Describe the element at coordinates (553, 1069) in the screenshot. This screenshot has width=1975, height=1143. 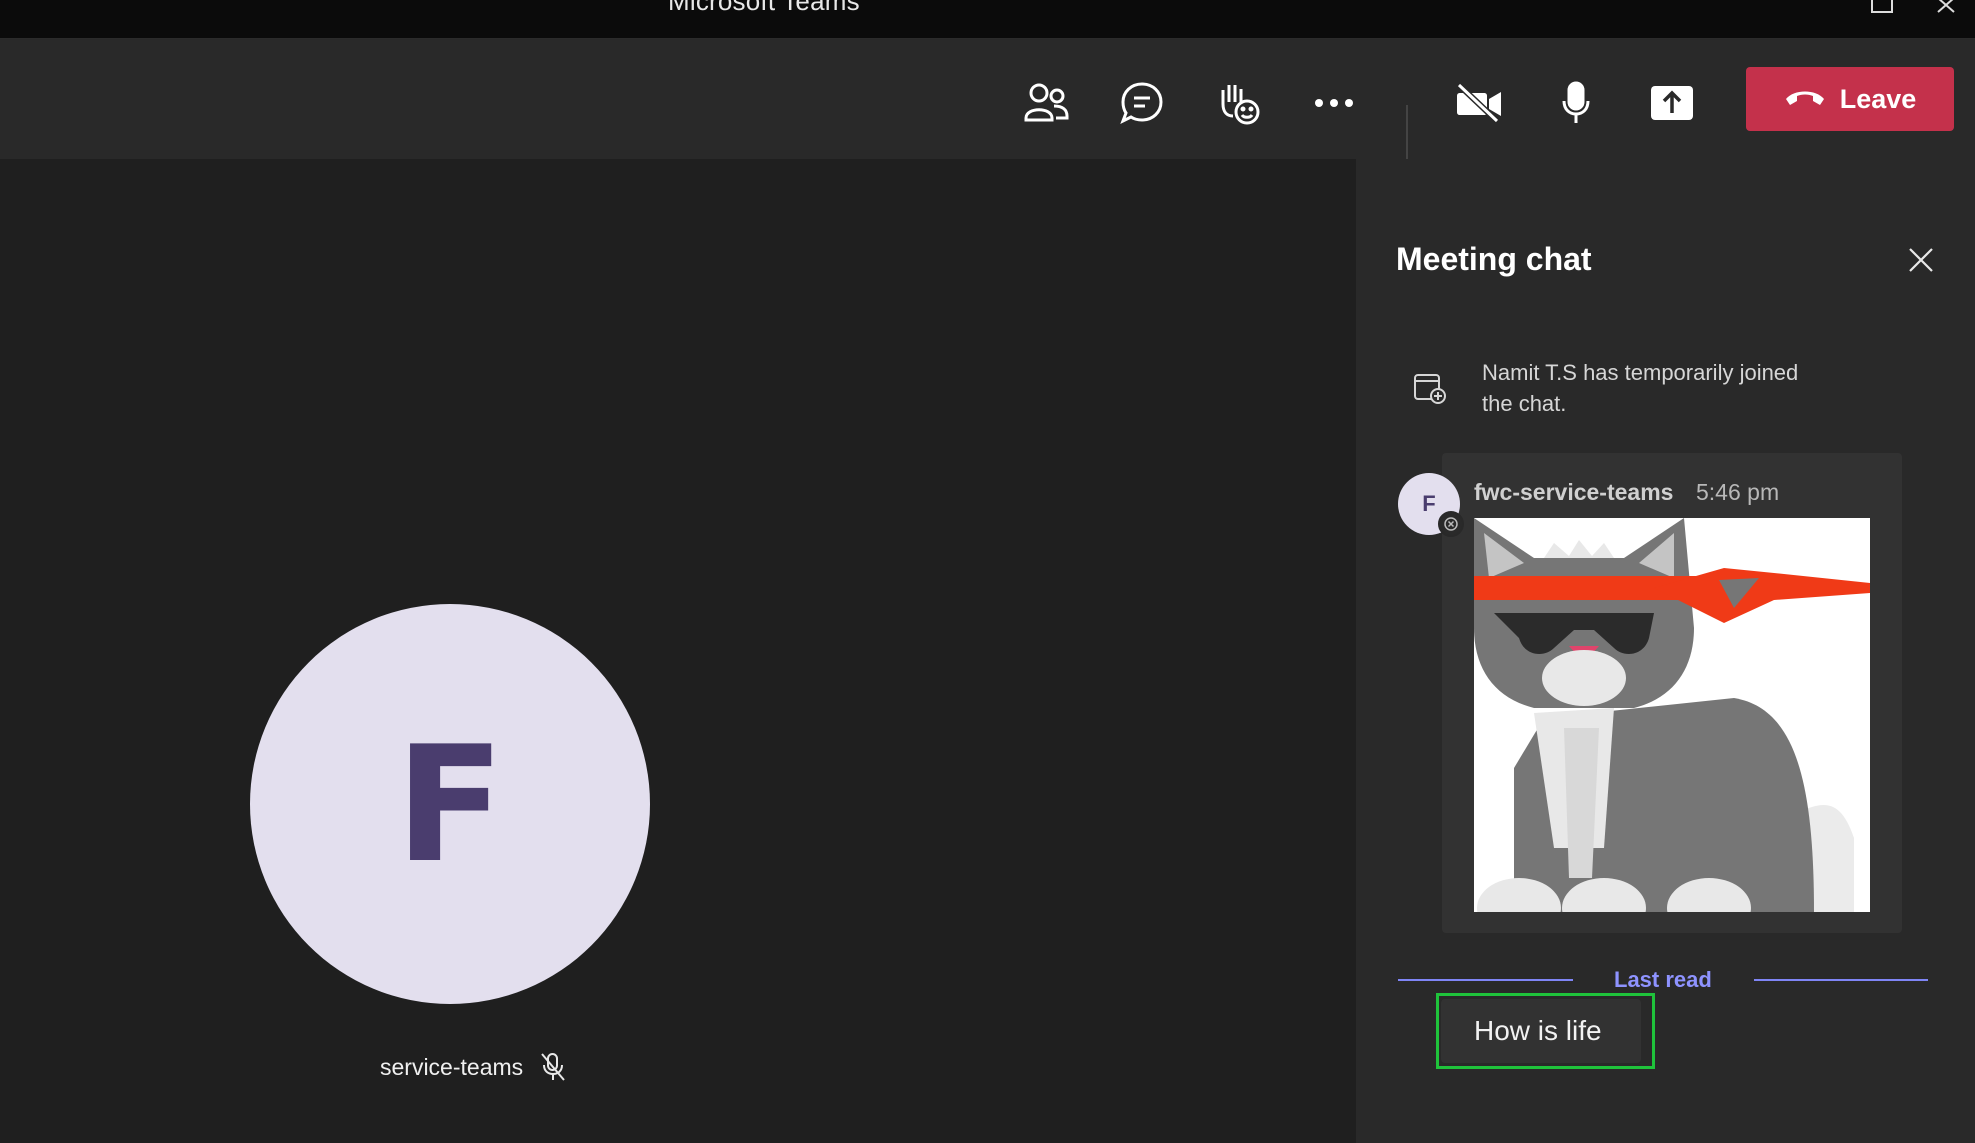
I see `mic-off-icon` at that location.